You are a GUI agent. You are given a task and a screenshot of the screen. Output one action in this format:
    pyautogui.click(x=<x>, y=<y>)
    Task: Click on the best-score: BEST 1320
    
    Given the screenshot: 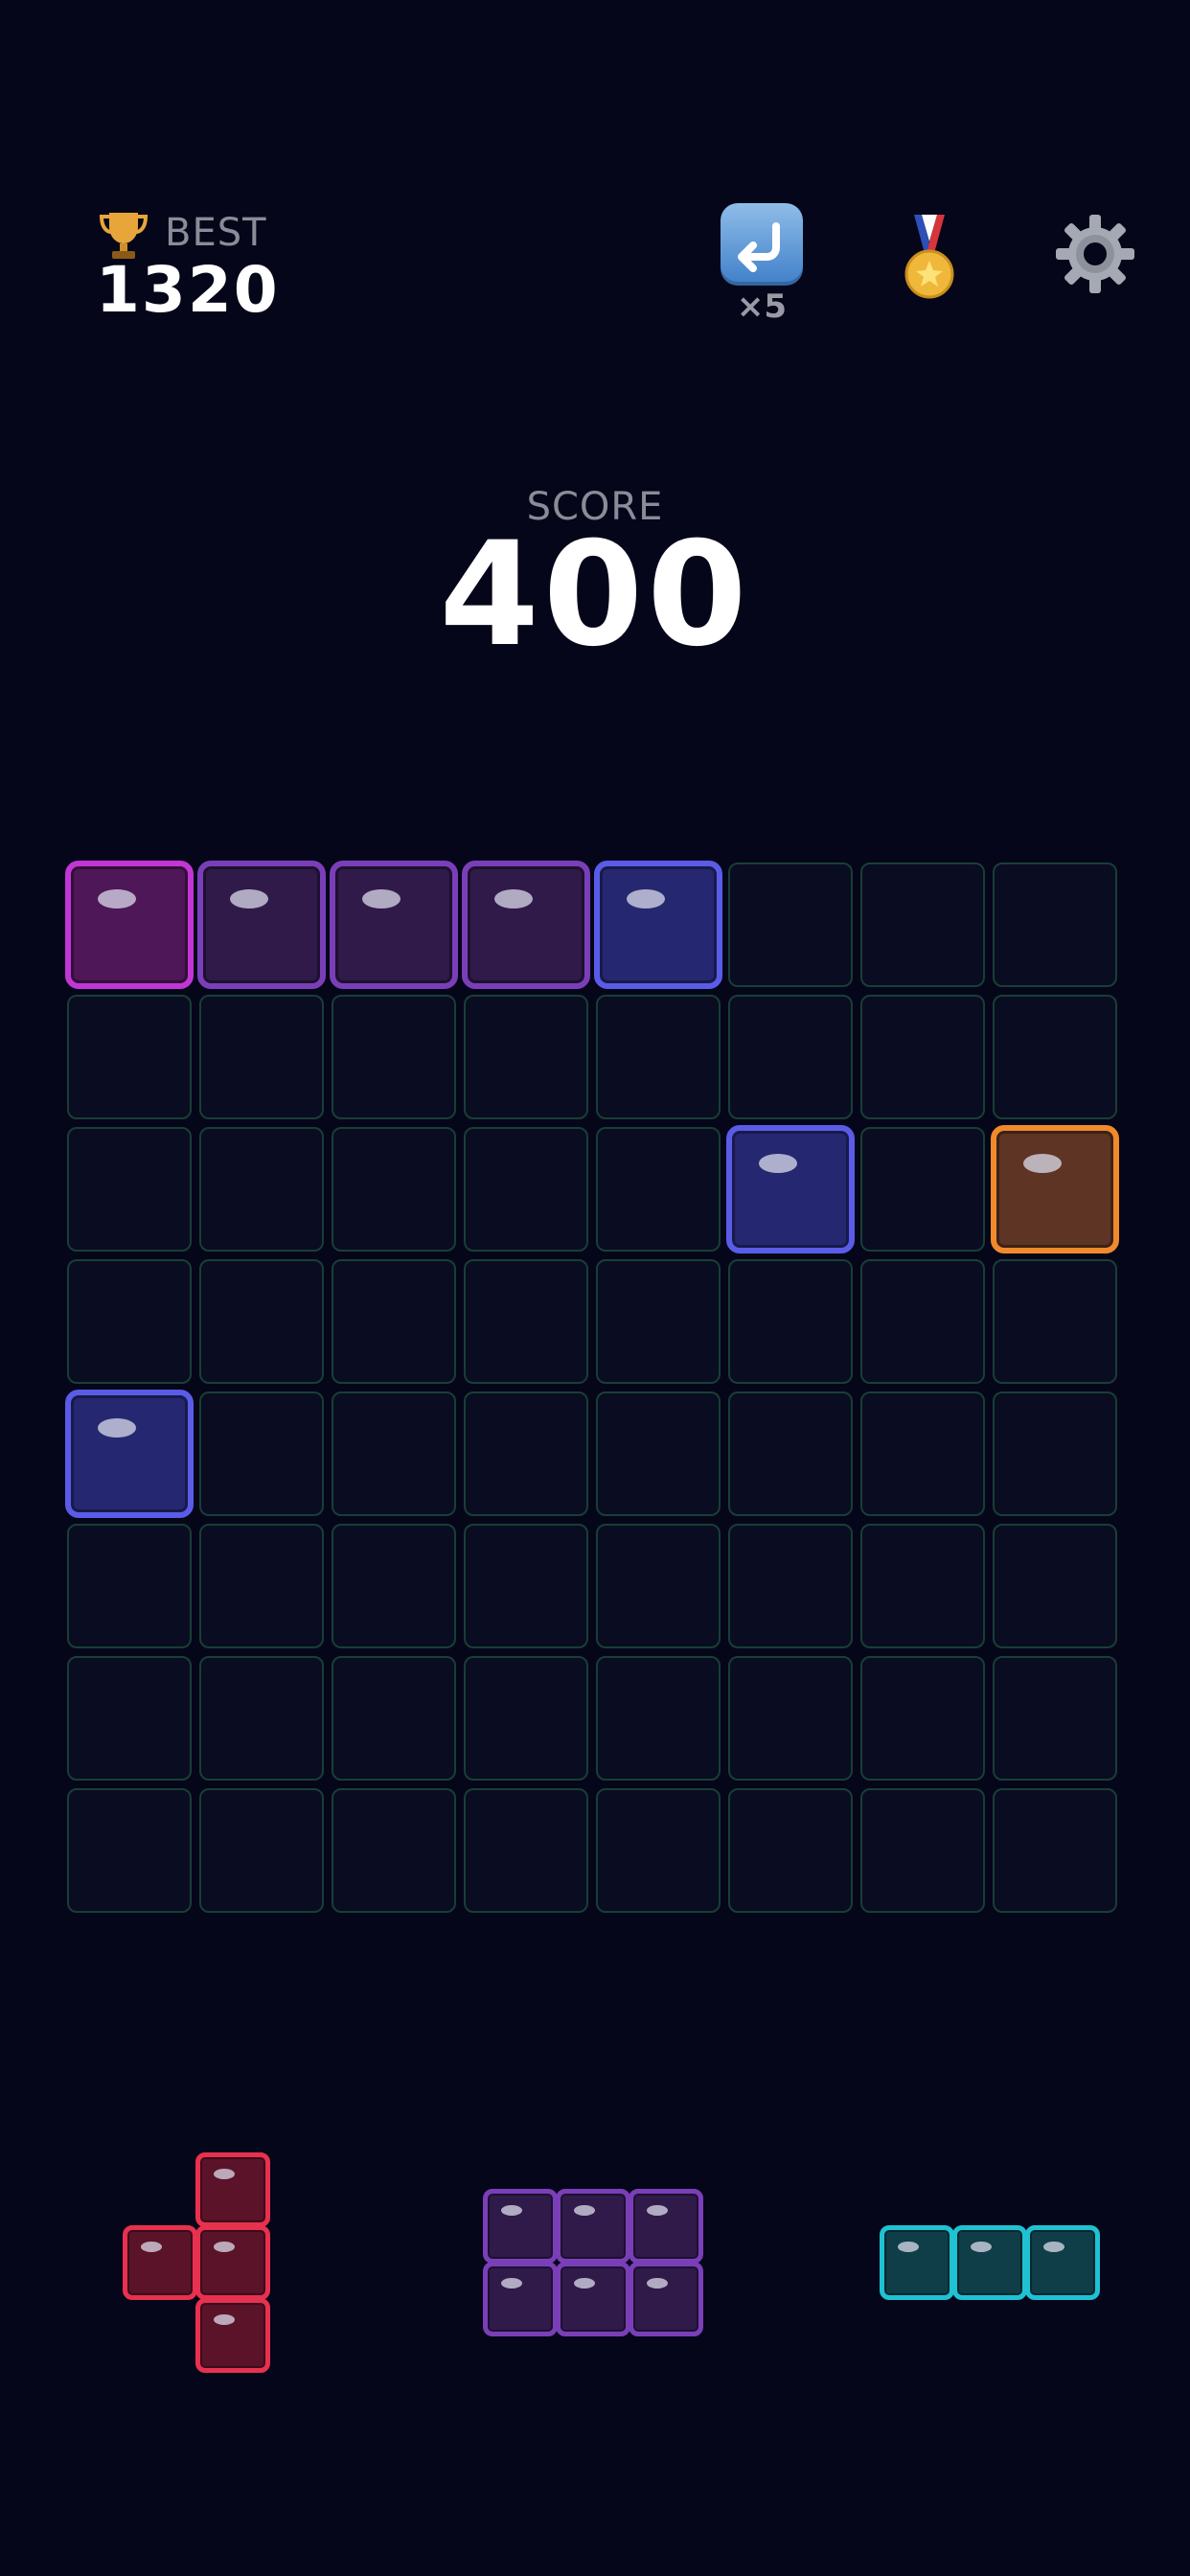 What is the action you would take?
    pyautogui.click(x=221, y=268)
    